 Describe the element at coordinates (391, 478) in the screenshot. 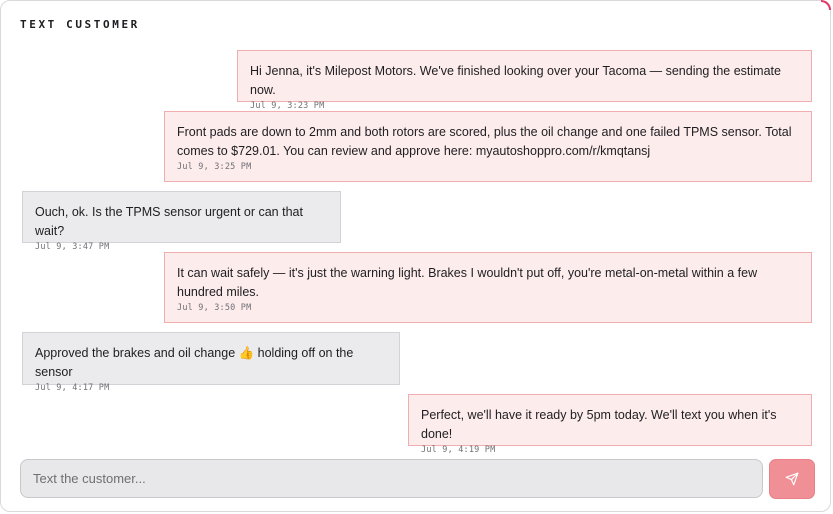

I see `message-input` at that location.